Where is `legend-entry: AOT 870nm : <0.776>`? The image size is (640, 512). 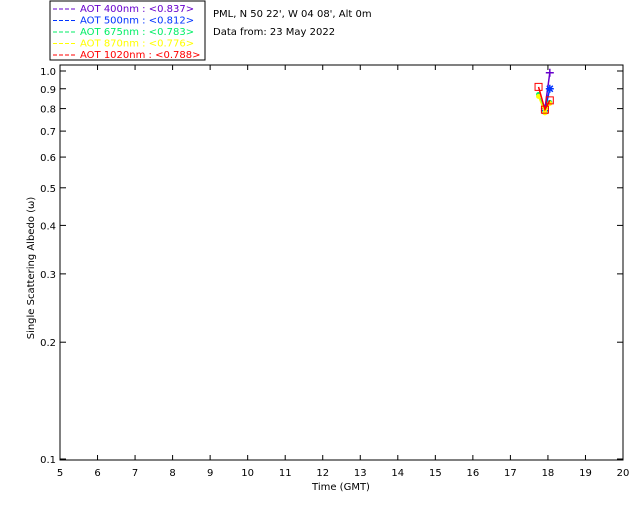 legend-entry: AOT 870nm : <0.776> is located at coordinates (137, 44).